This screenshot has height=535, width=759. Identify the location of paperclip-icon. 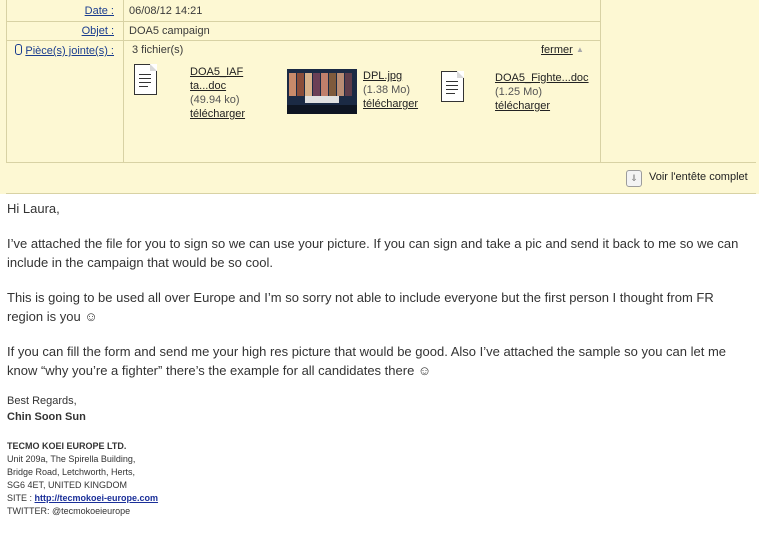
(19, 49).